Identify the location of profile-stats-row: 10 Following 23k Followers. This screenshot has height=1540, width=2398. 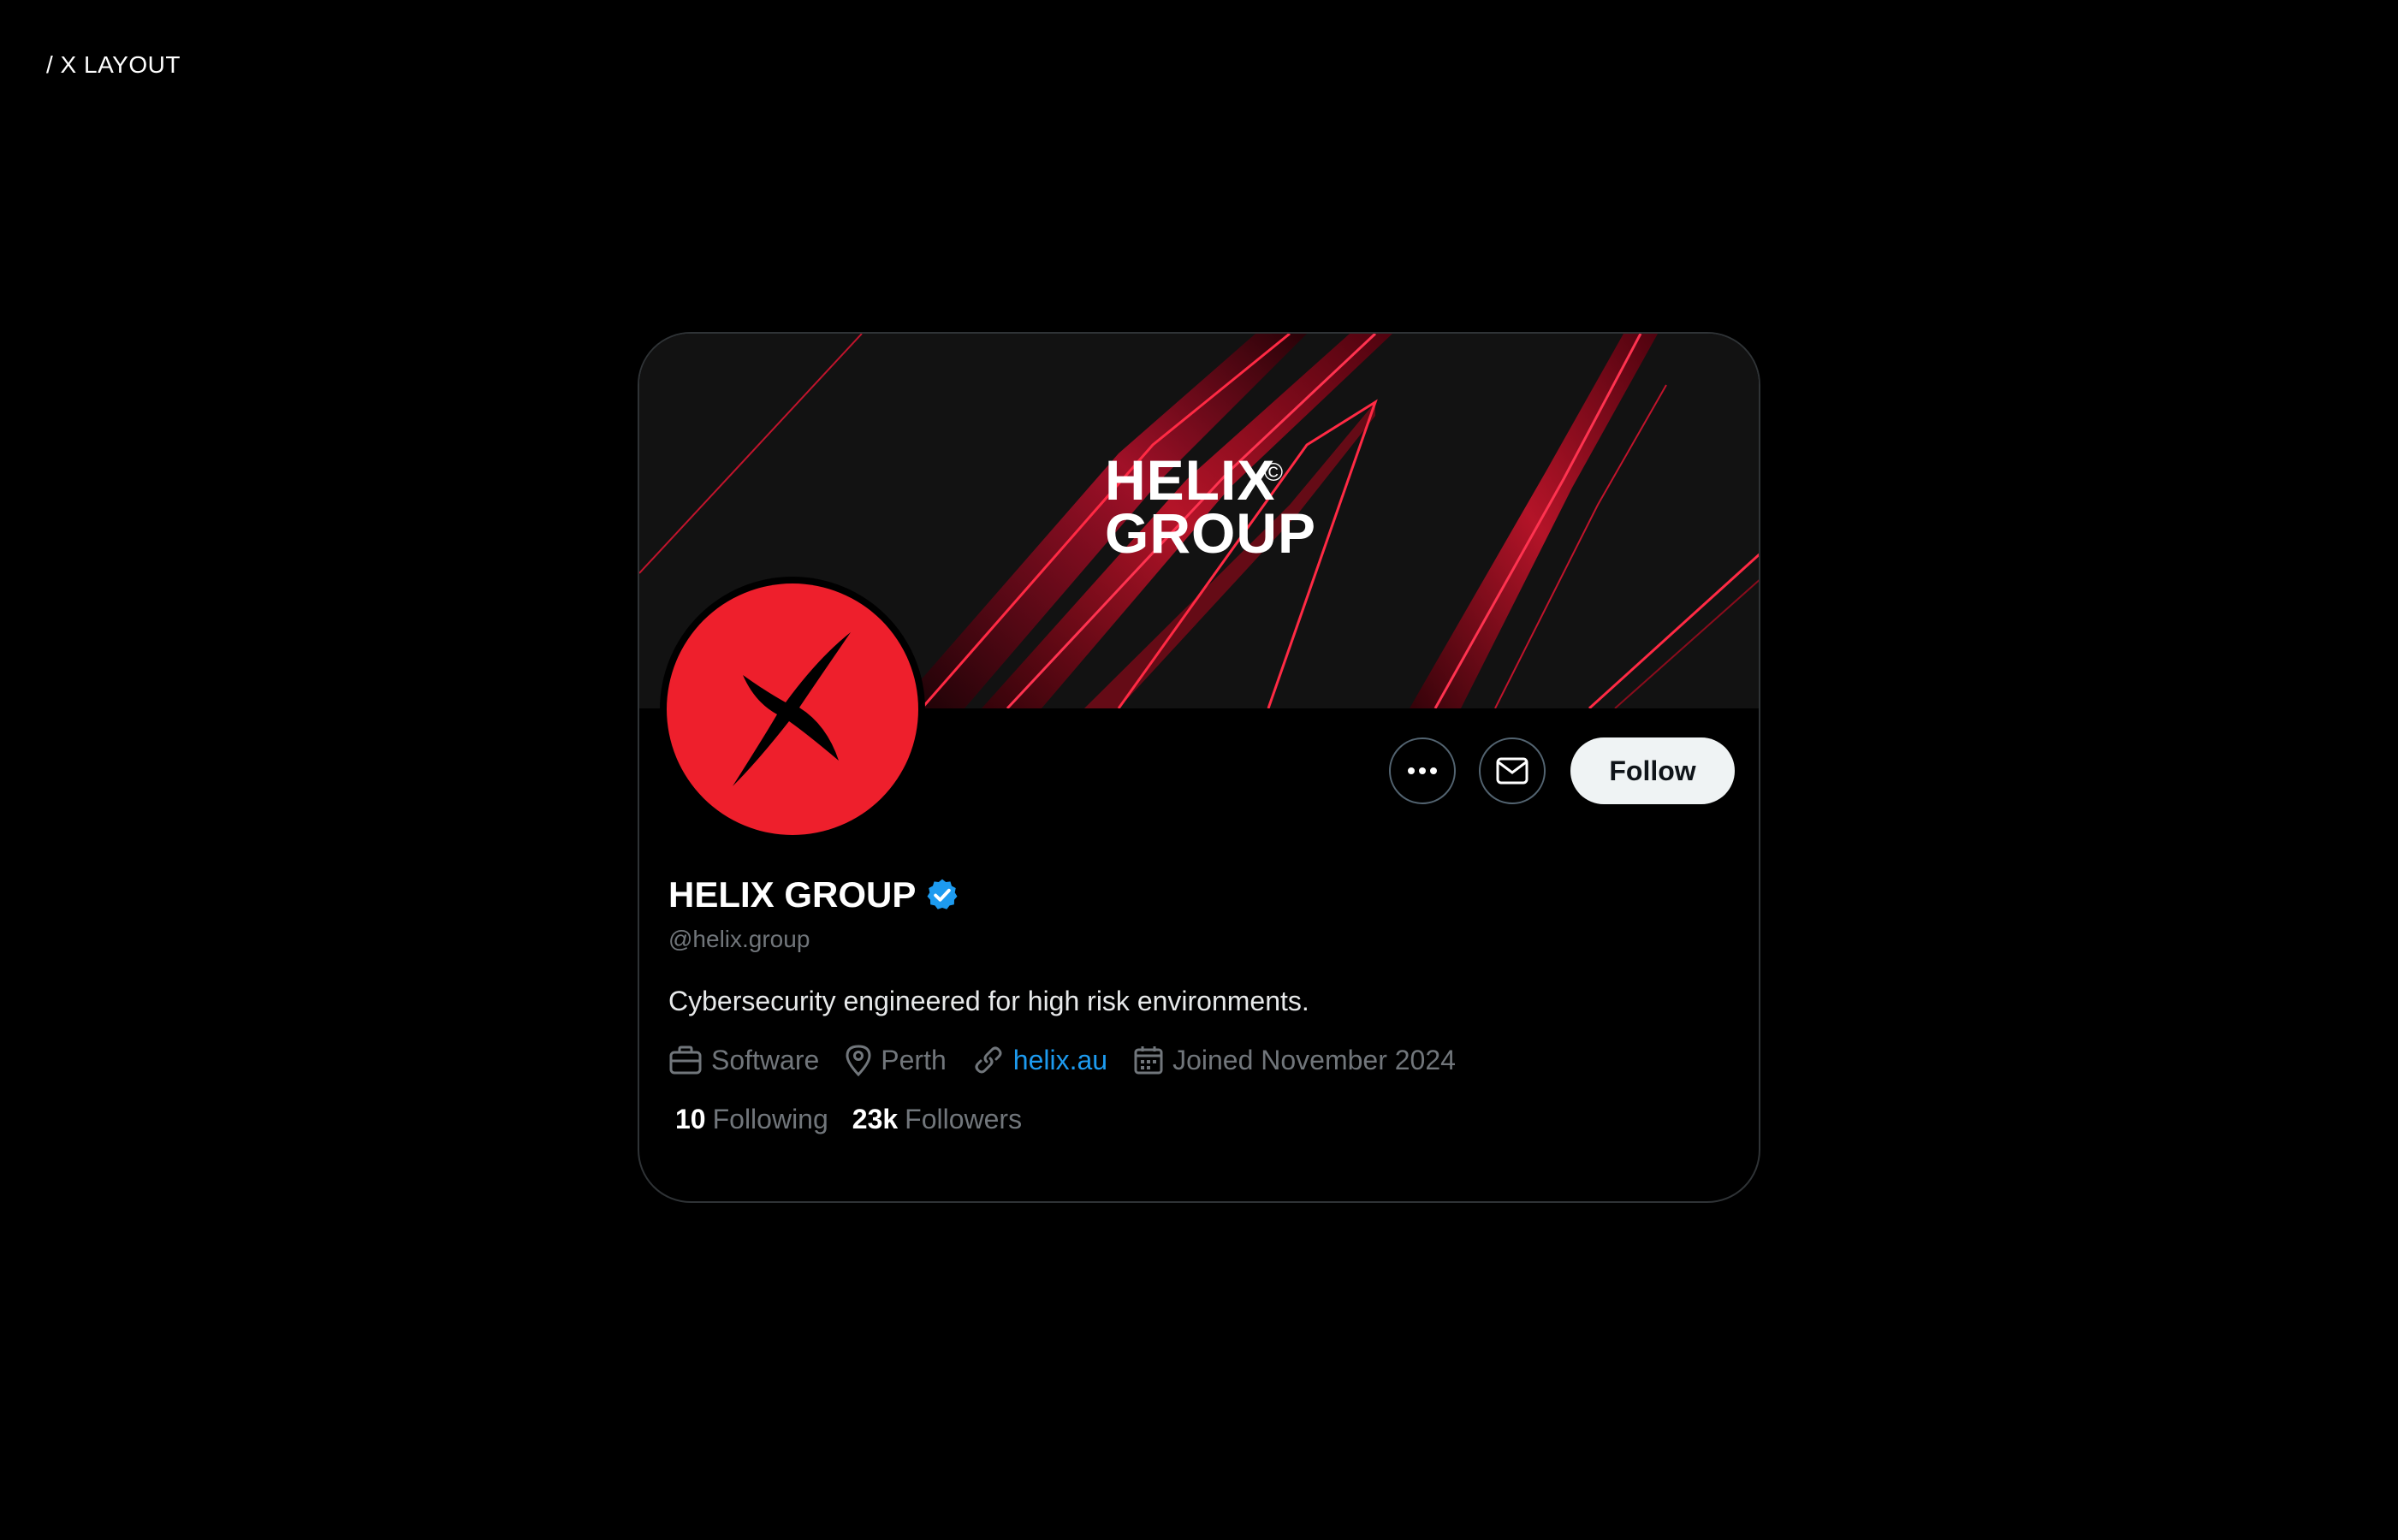
(860, 1119).